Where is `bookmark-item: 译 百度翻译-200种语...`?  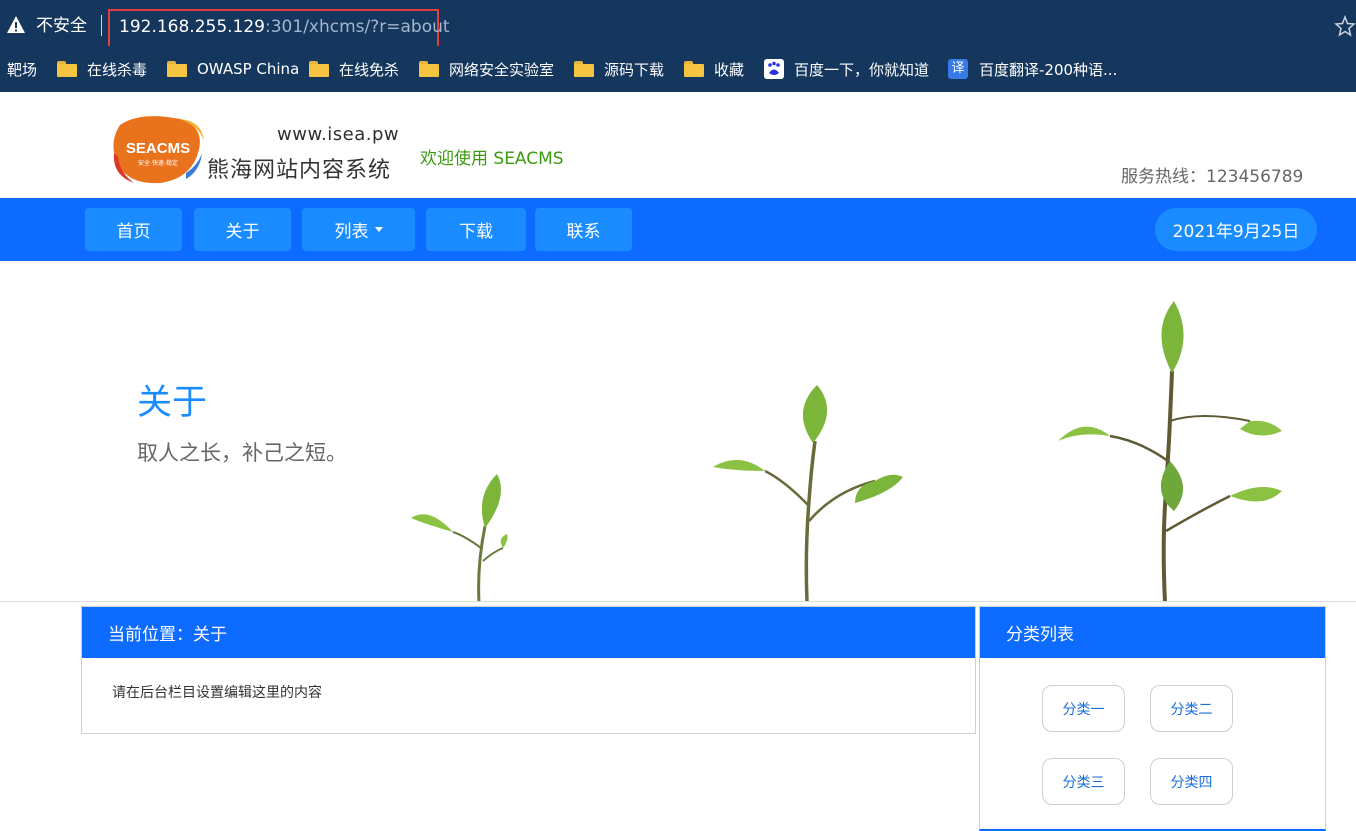
bookmark-item: 译 百度翻译-200种语... is located at coordinates (1032, 69).